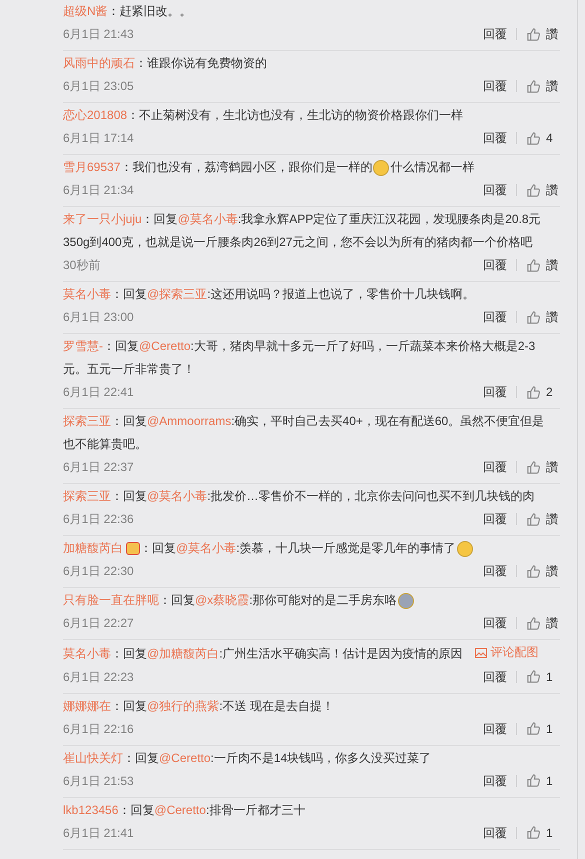  I want to click on comment-text: lkb123456：回复@Ceretto:排骨一斤都才三十, so click(184, 810).